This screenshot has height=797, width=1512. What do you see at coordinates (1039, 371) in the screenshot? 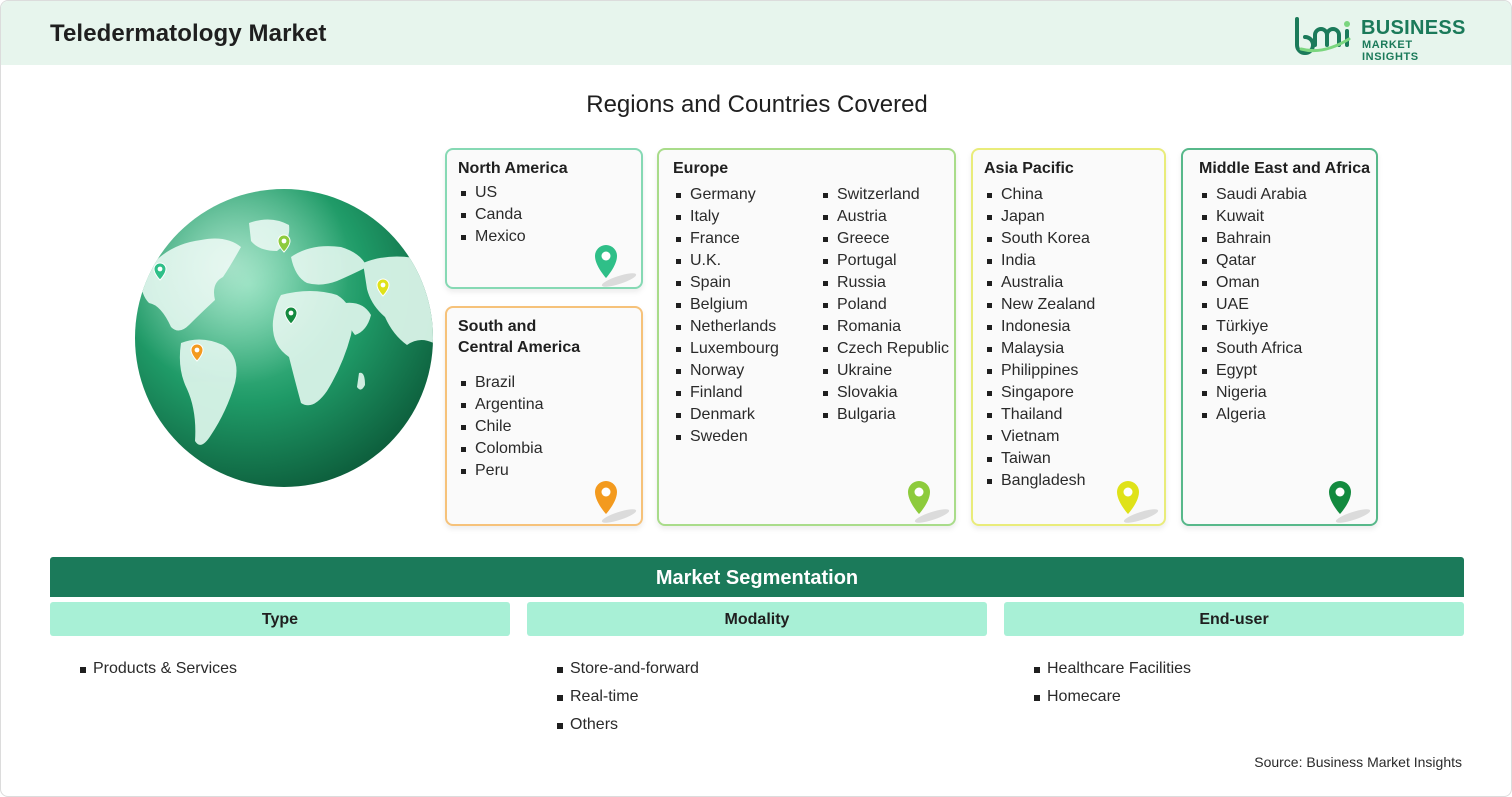
I see `list-item: Philippines` at bounding box center [1039, 371].